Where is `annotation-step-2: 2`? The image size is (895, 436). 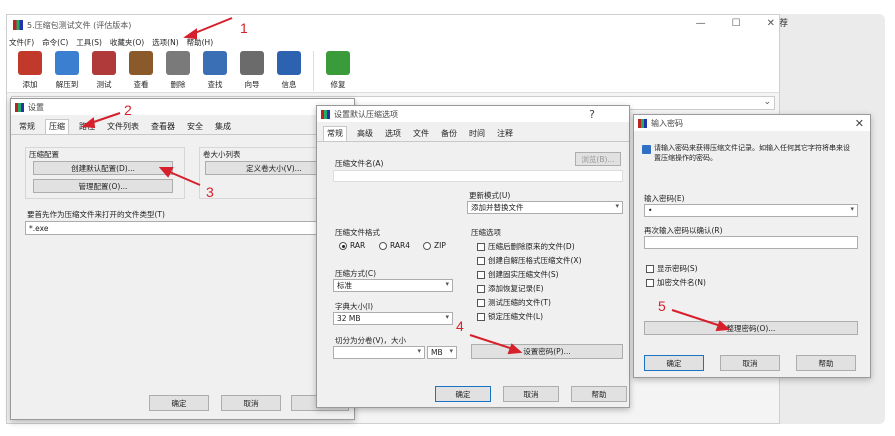 annotation-step-2: 2 is located at coordinates (128, 110).